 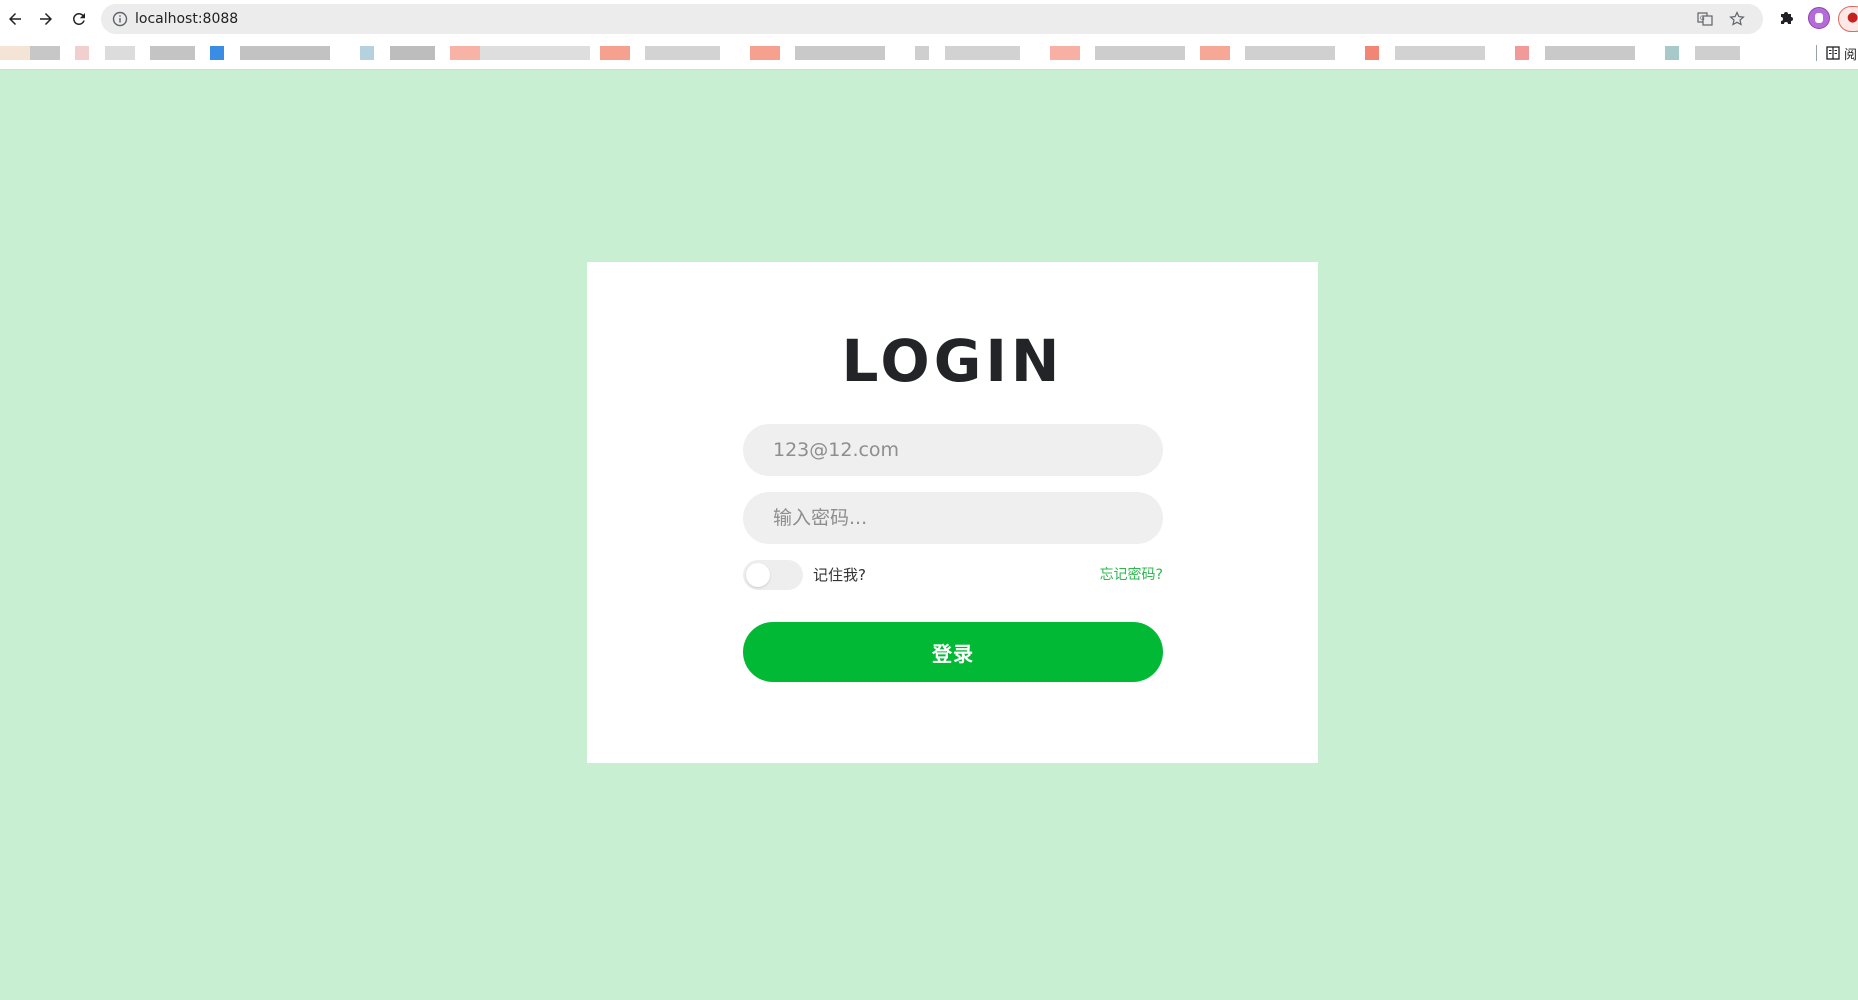 What do you see at coordinates (952, 361) in the screenshot?
I see `login-title: LOGIN` at bounding box center [952, 361].